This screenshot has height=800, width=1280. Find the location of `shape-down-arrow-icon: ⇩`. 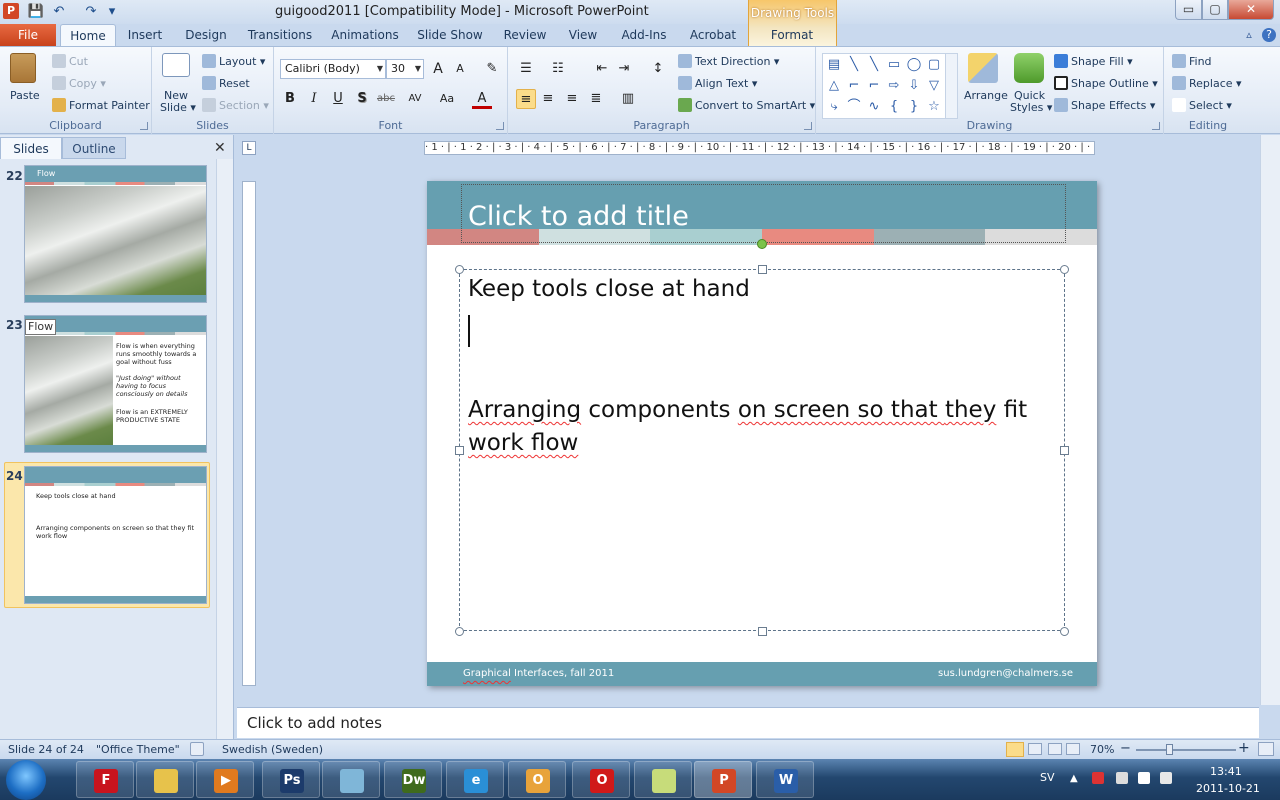

shape-down-arrow-icon: ⇩ is located at coordinates (914, 86).